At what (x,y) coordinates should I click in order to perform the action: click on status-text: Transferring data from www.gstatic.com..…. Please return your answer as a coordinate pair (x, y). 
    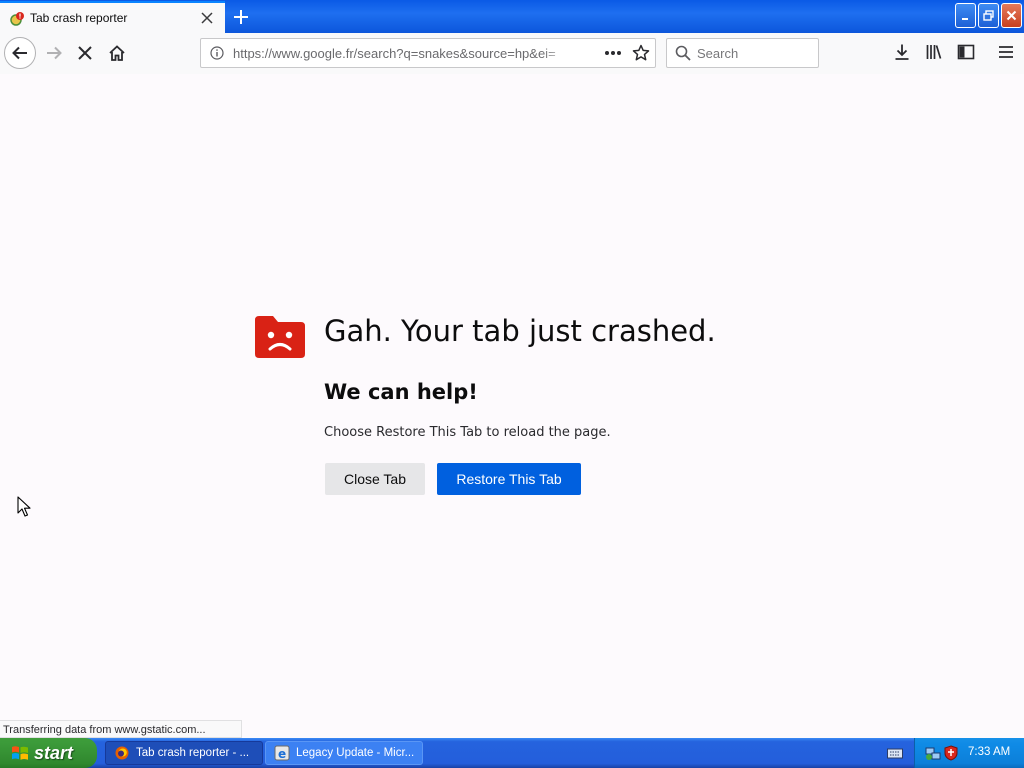
    Looking at the image, I should click on (104, 730).